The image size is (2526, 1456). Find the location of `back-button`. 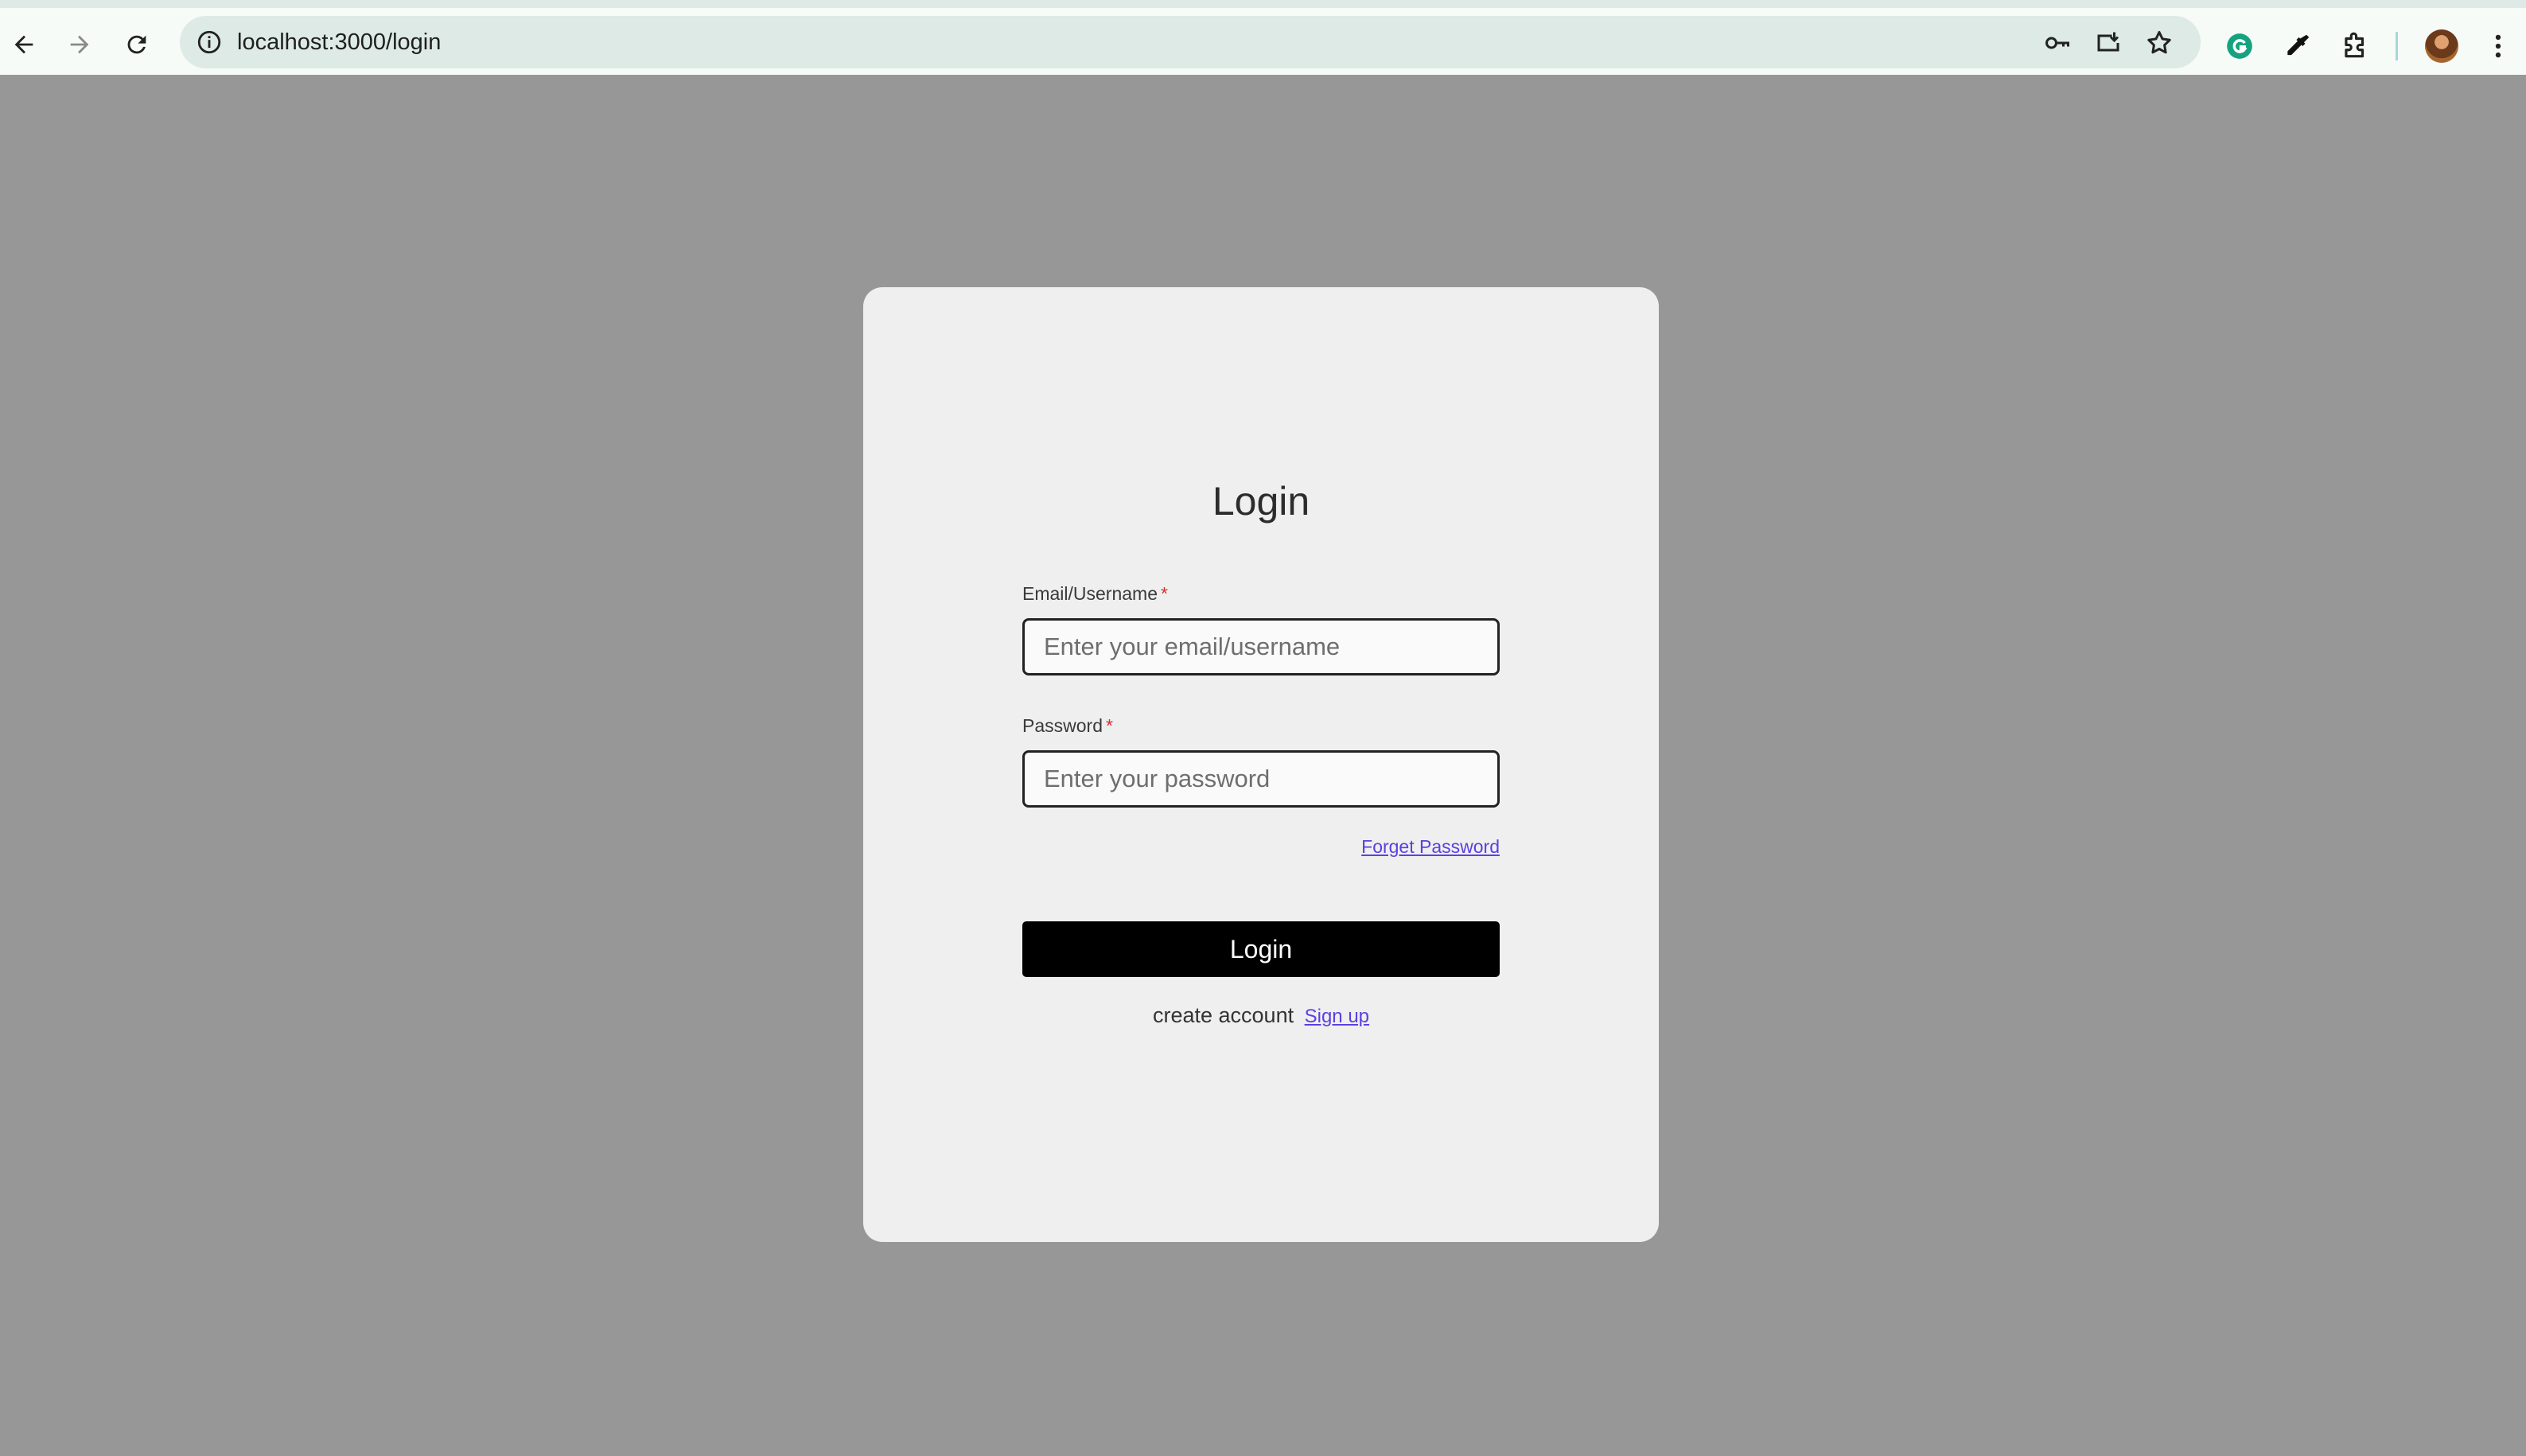

back-button is located at coordinates (24, 44).